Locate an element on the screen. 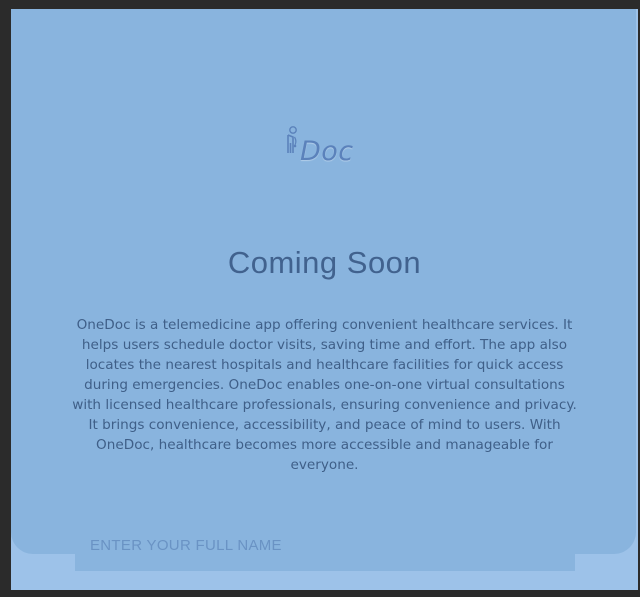 The width and height of the screenshot is (640, 597). doctor-stethoscope-icon is located at coordinates (292, 142).